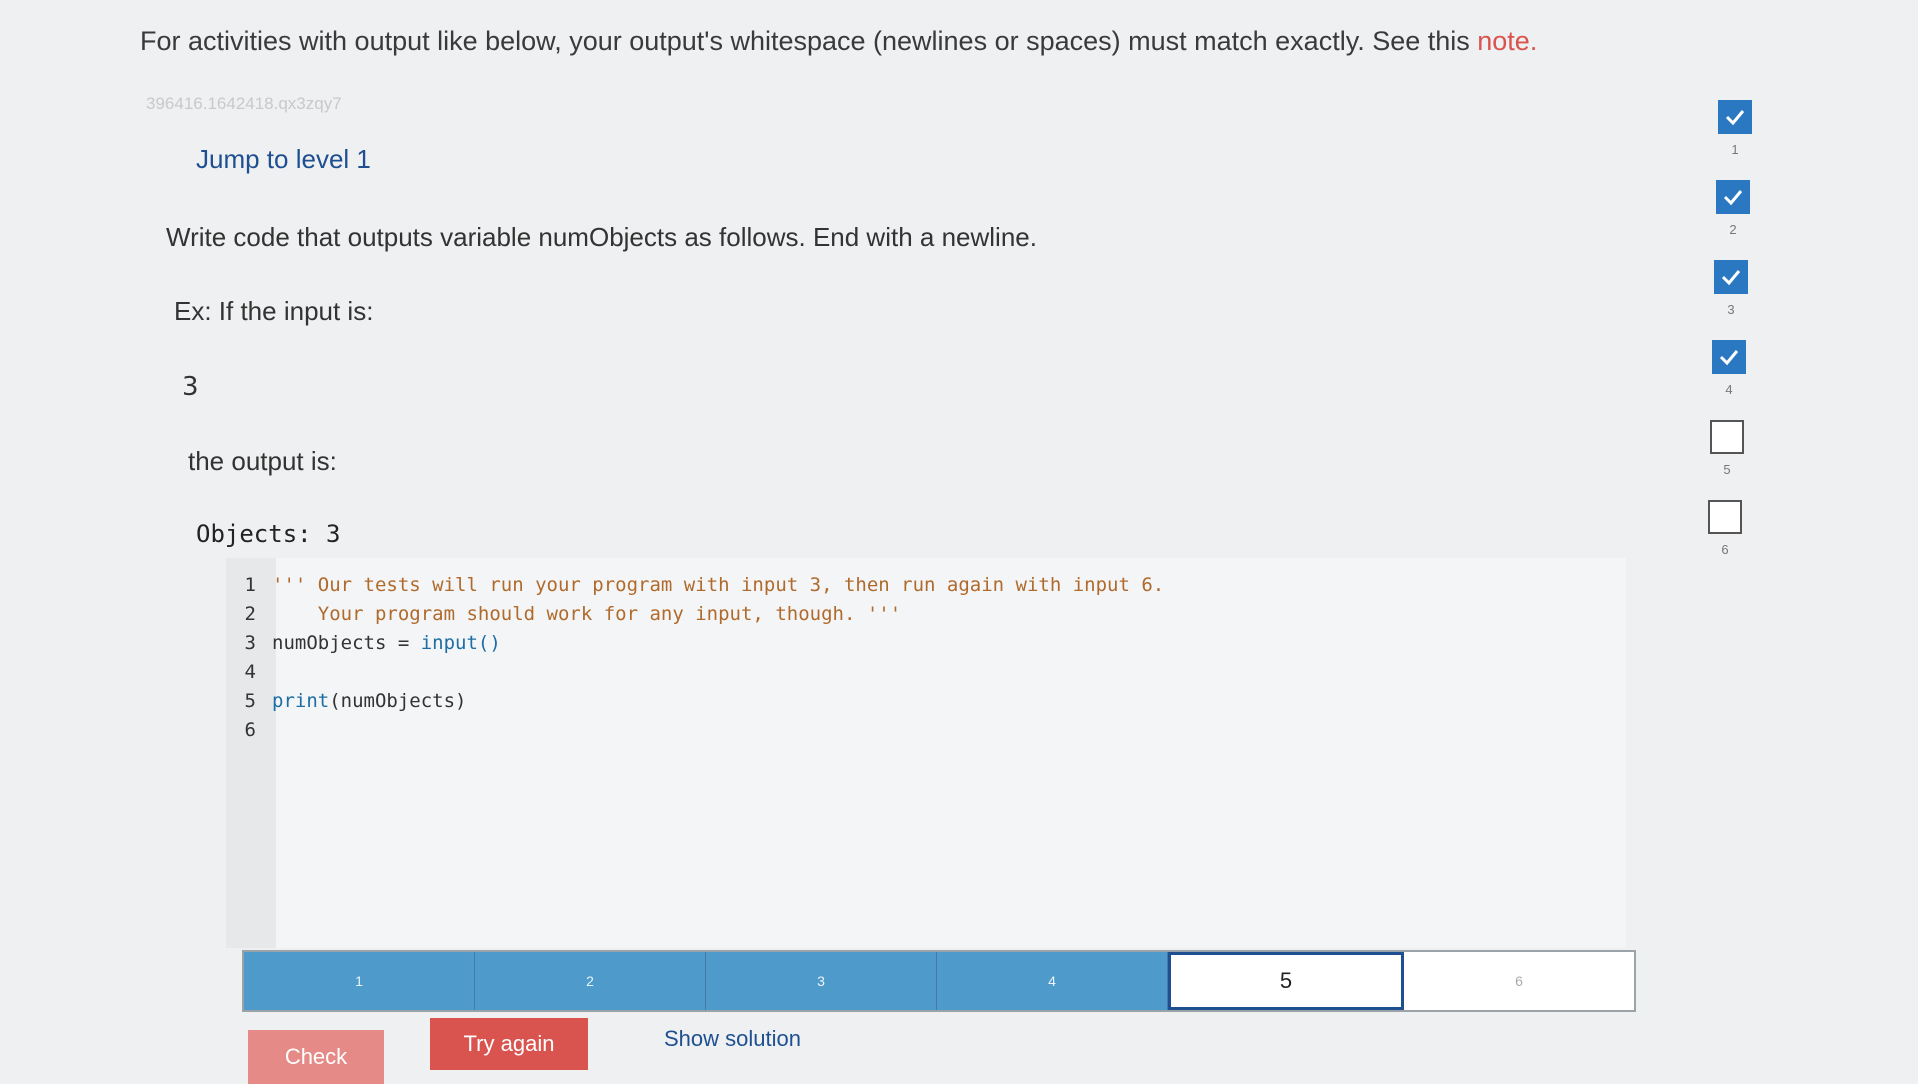  Describe the element at coordinates (274, 311) in the screenshot. I see `example-input-label: Ex: If the input is:` at that location.